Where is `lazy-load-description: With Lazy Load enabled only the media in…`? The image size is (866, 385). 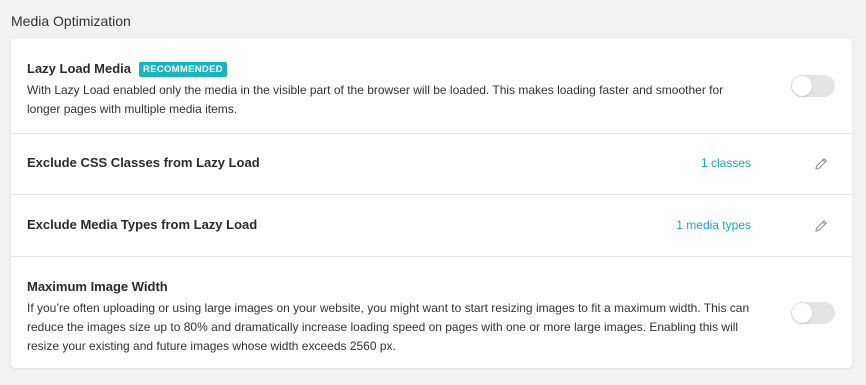
lazy-load-description: With Lazy Load enabled only the media in… is located at coordinates (375, 99).